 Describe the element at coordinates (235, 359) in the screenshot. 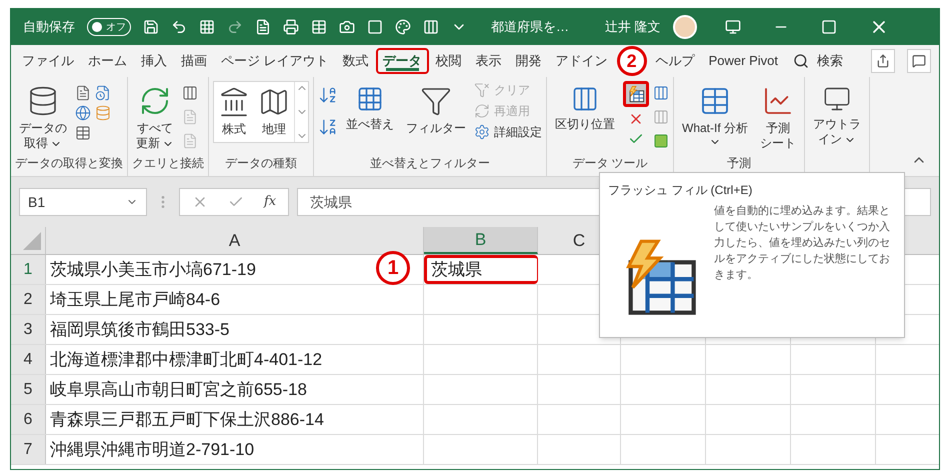

I see `table-cell: 北海道標津郡中標津町北町4-401-12` at that location.